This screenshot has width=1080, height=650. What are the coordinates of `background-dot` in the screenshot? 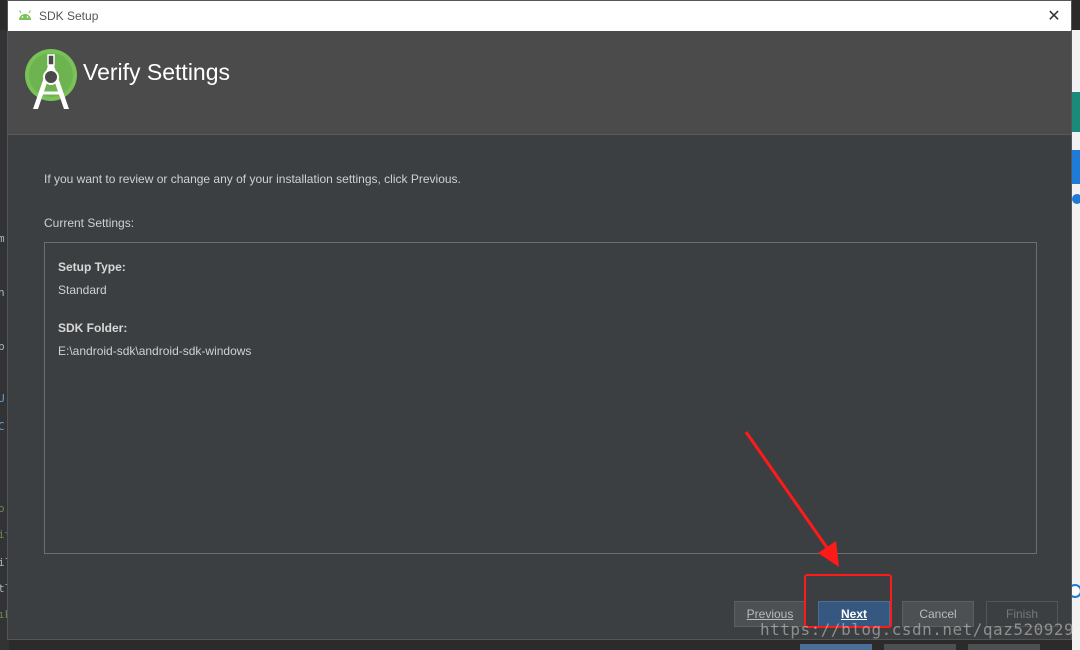 It's located at (1076, 199).